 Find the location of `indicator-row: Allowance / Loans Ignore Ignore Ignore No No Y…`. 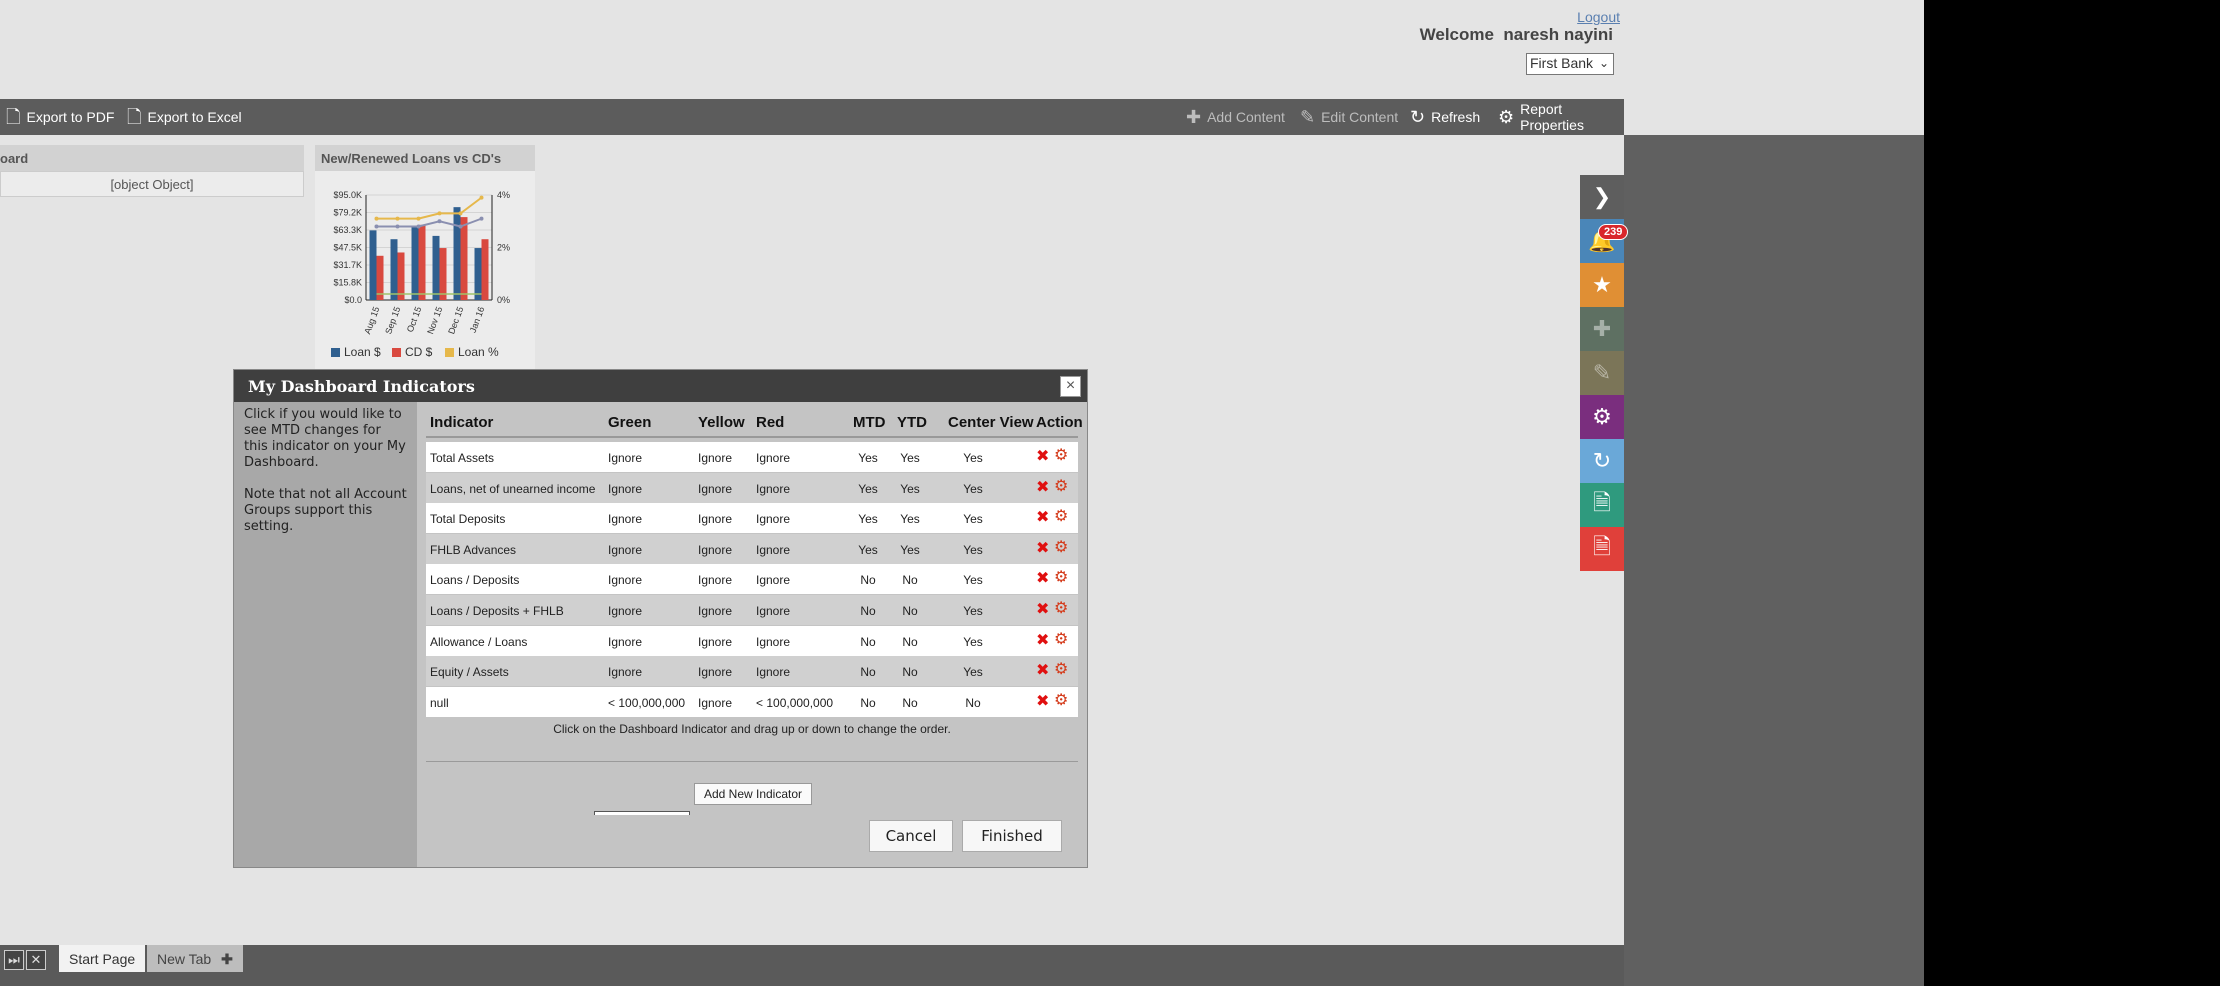

indicator-row: Allowance / Loans Ignore Ignore Ignore No No Y… is located at coordinates (752, 640).